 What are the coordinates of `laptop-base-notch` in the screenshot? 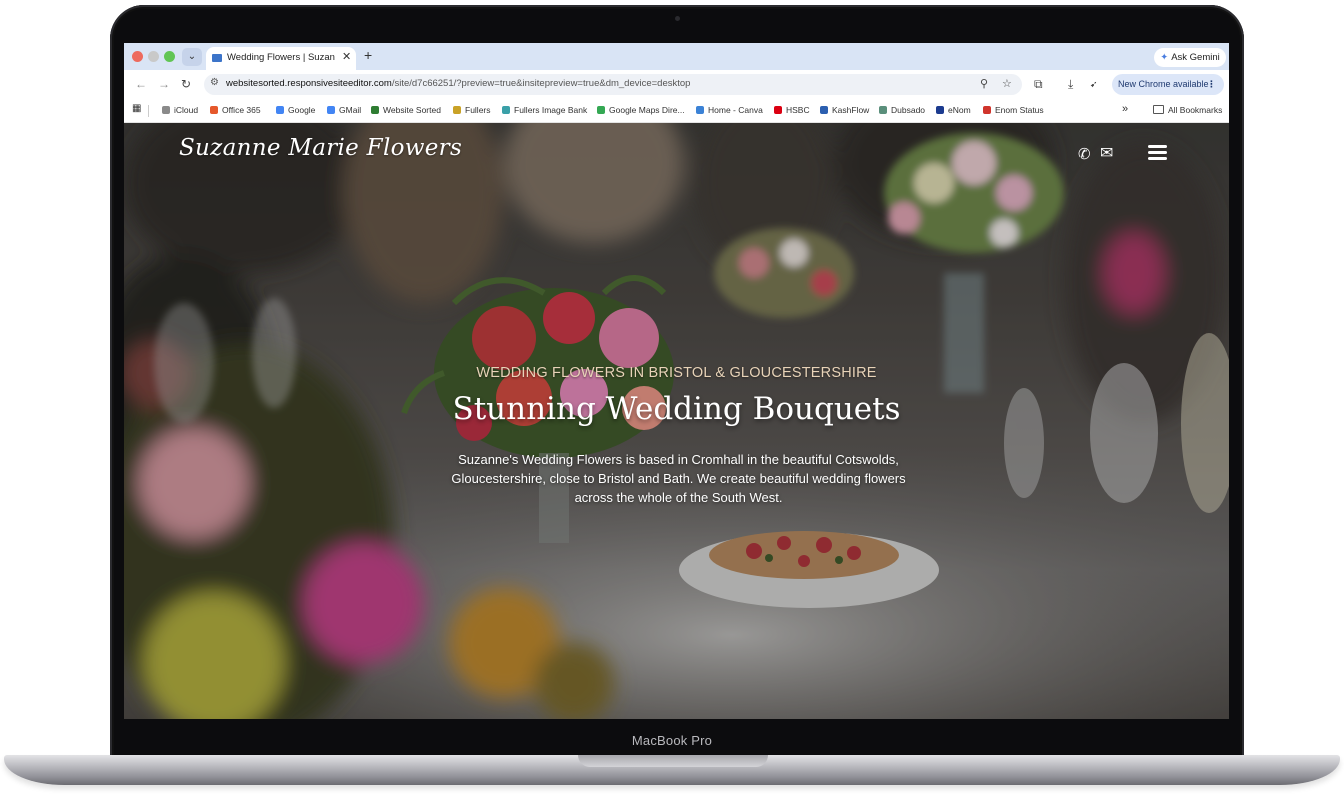 It's located at (673, 761).